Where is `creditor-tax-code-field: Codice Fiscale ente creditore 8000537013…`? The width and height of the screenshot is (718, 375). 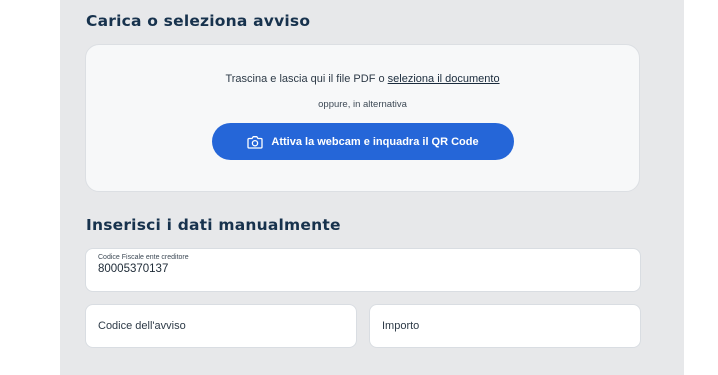 creditor-tax-code-field: Codice Fiscale ente creditore 8000537013… is located at coordinates (363, 270).